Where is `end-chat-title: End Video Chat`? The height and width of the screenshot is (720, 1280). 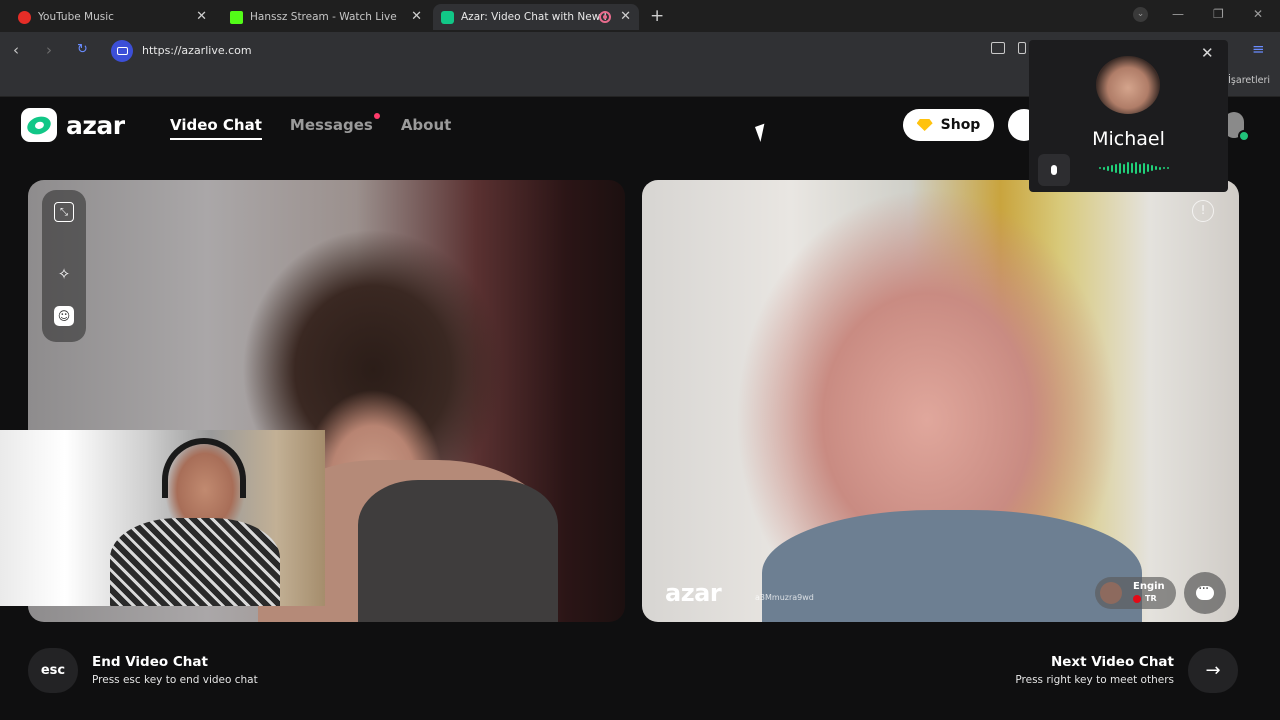
end-chat-title: End Video Chat is located at coordinates (150, 662).